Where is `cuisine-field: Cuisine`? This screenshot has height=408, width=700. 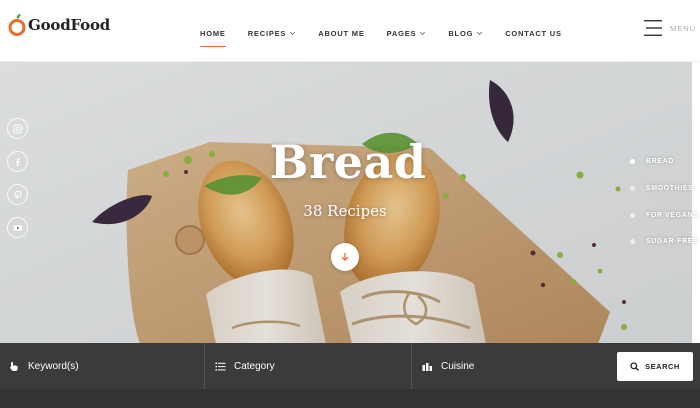
cuisine-field: Cuisine is located at coordinates (514, 366).